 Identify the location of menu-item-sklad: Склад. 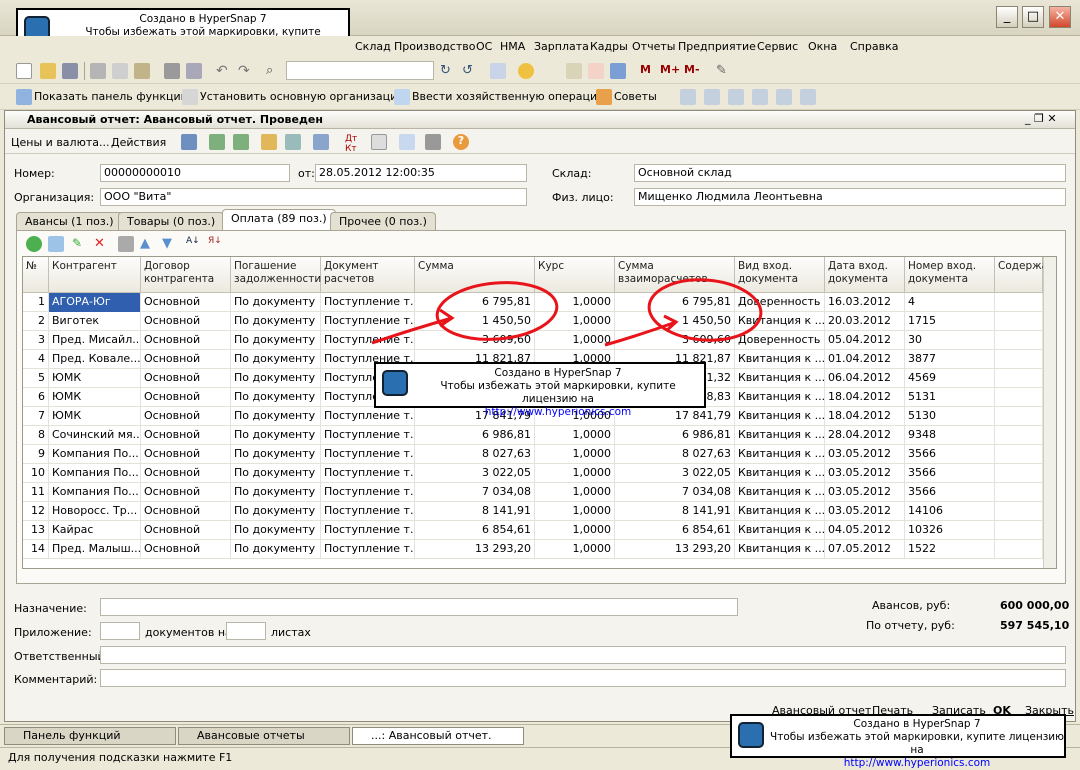
(373, 46).